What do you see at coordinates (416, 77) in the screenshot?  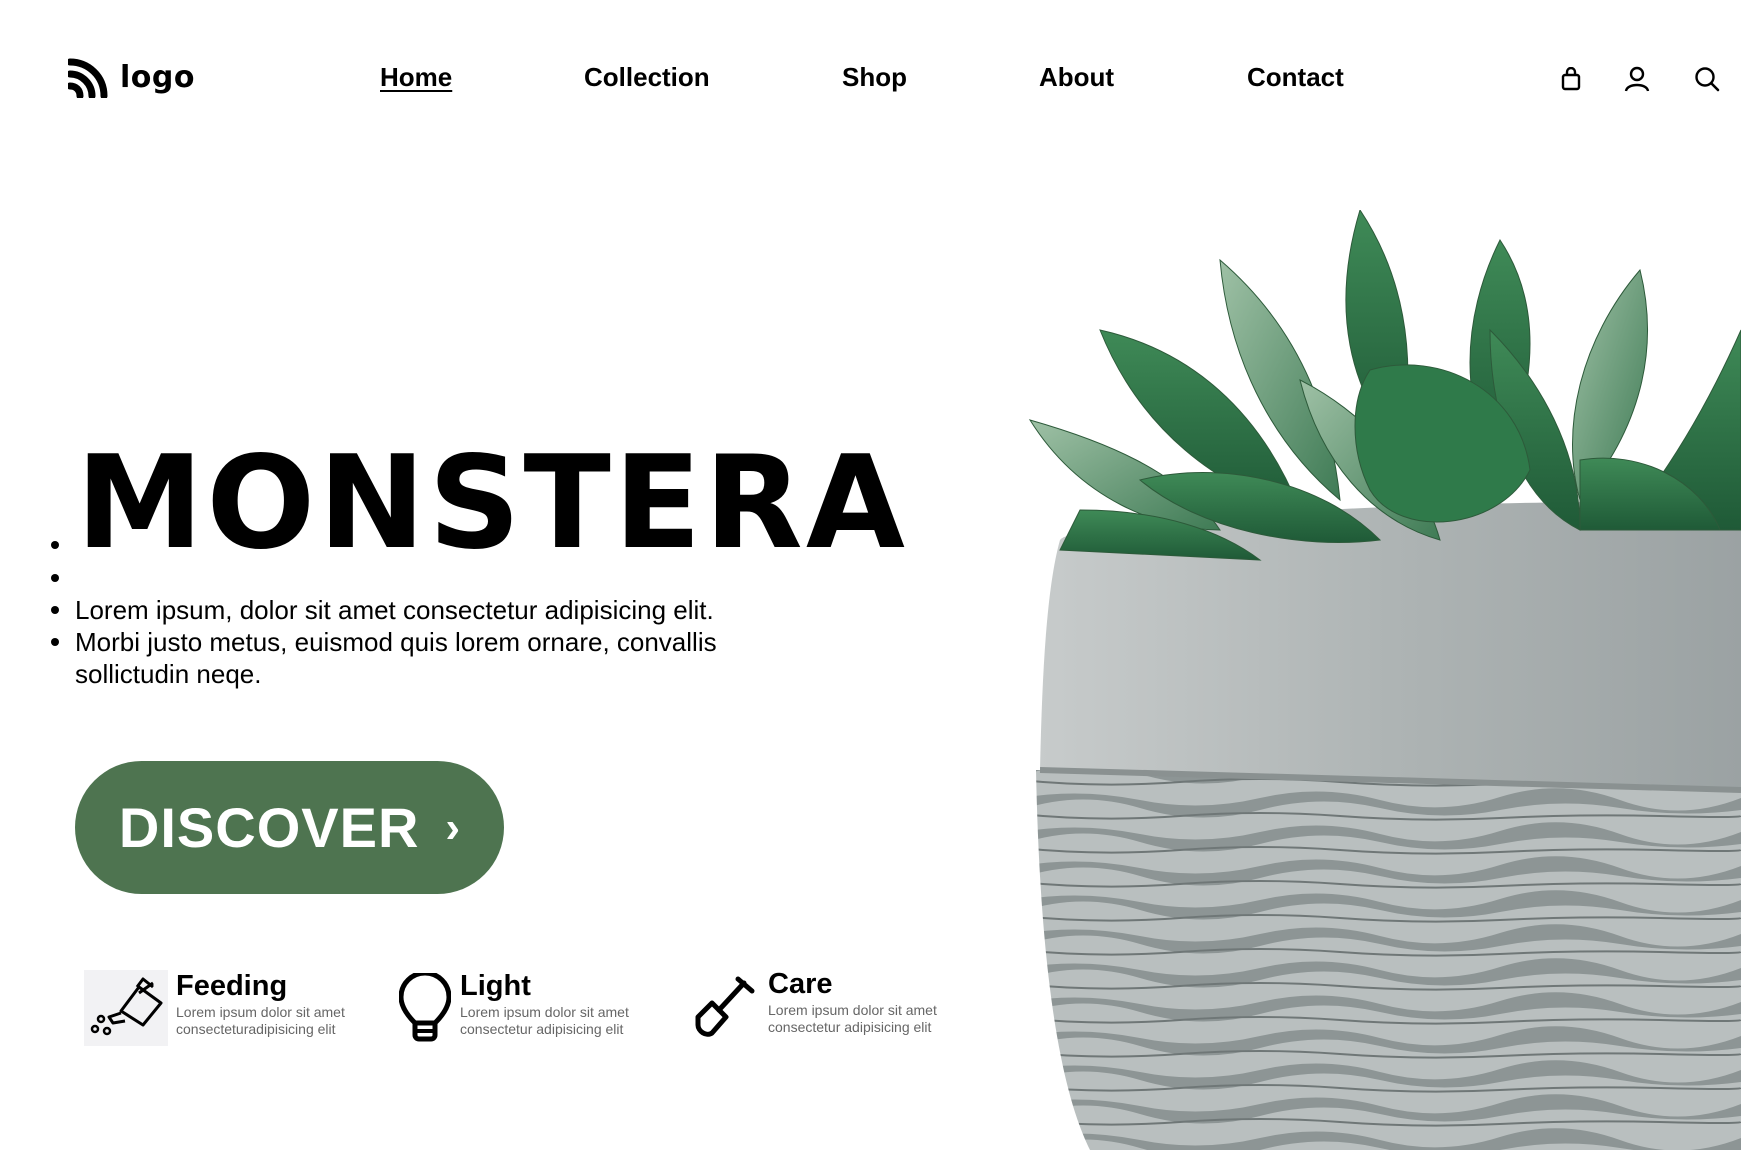 I see `nav-home: Home` at bounding box center [416, 77].